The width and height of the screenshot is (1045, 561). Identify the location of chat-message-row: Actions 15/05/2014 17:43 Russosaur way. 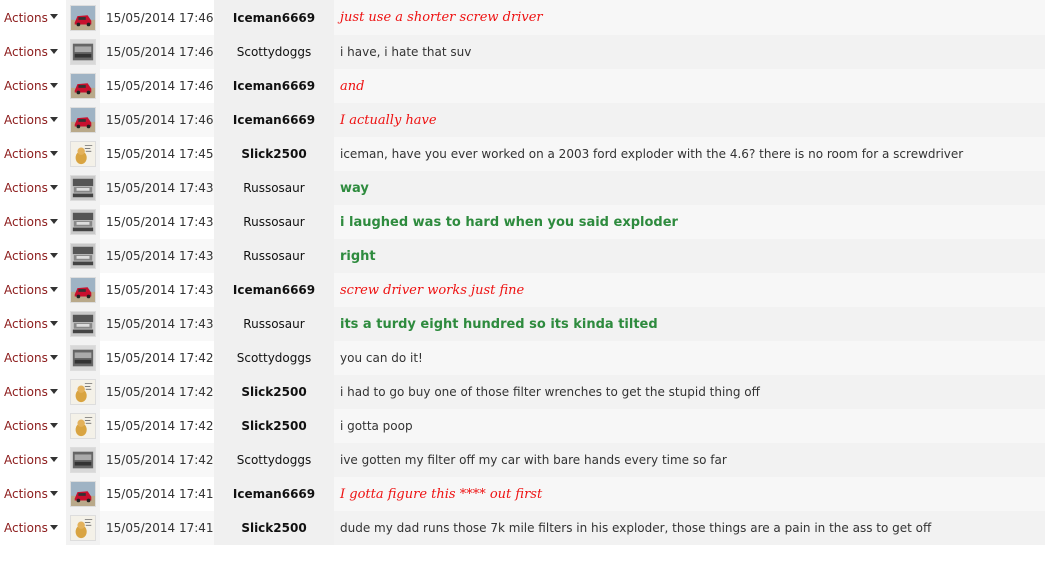
(522, 187).